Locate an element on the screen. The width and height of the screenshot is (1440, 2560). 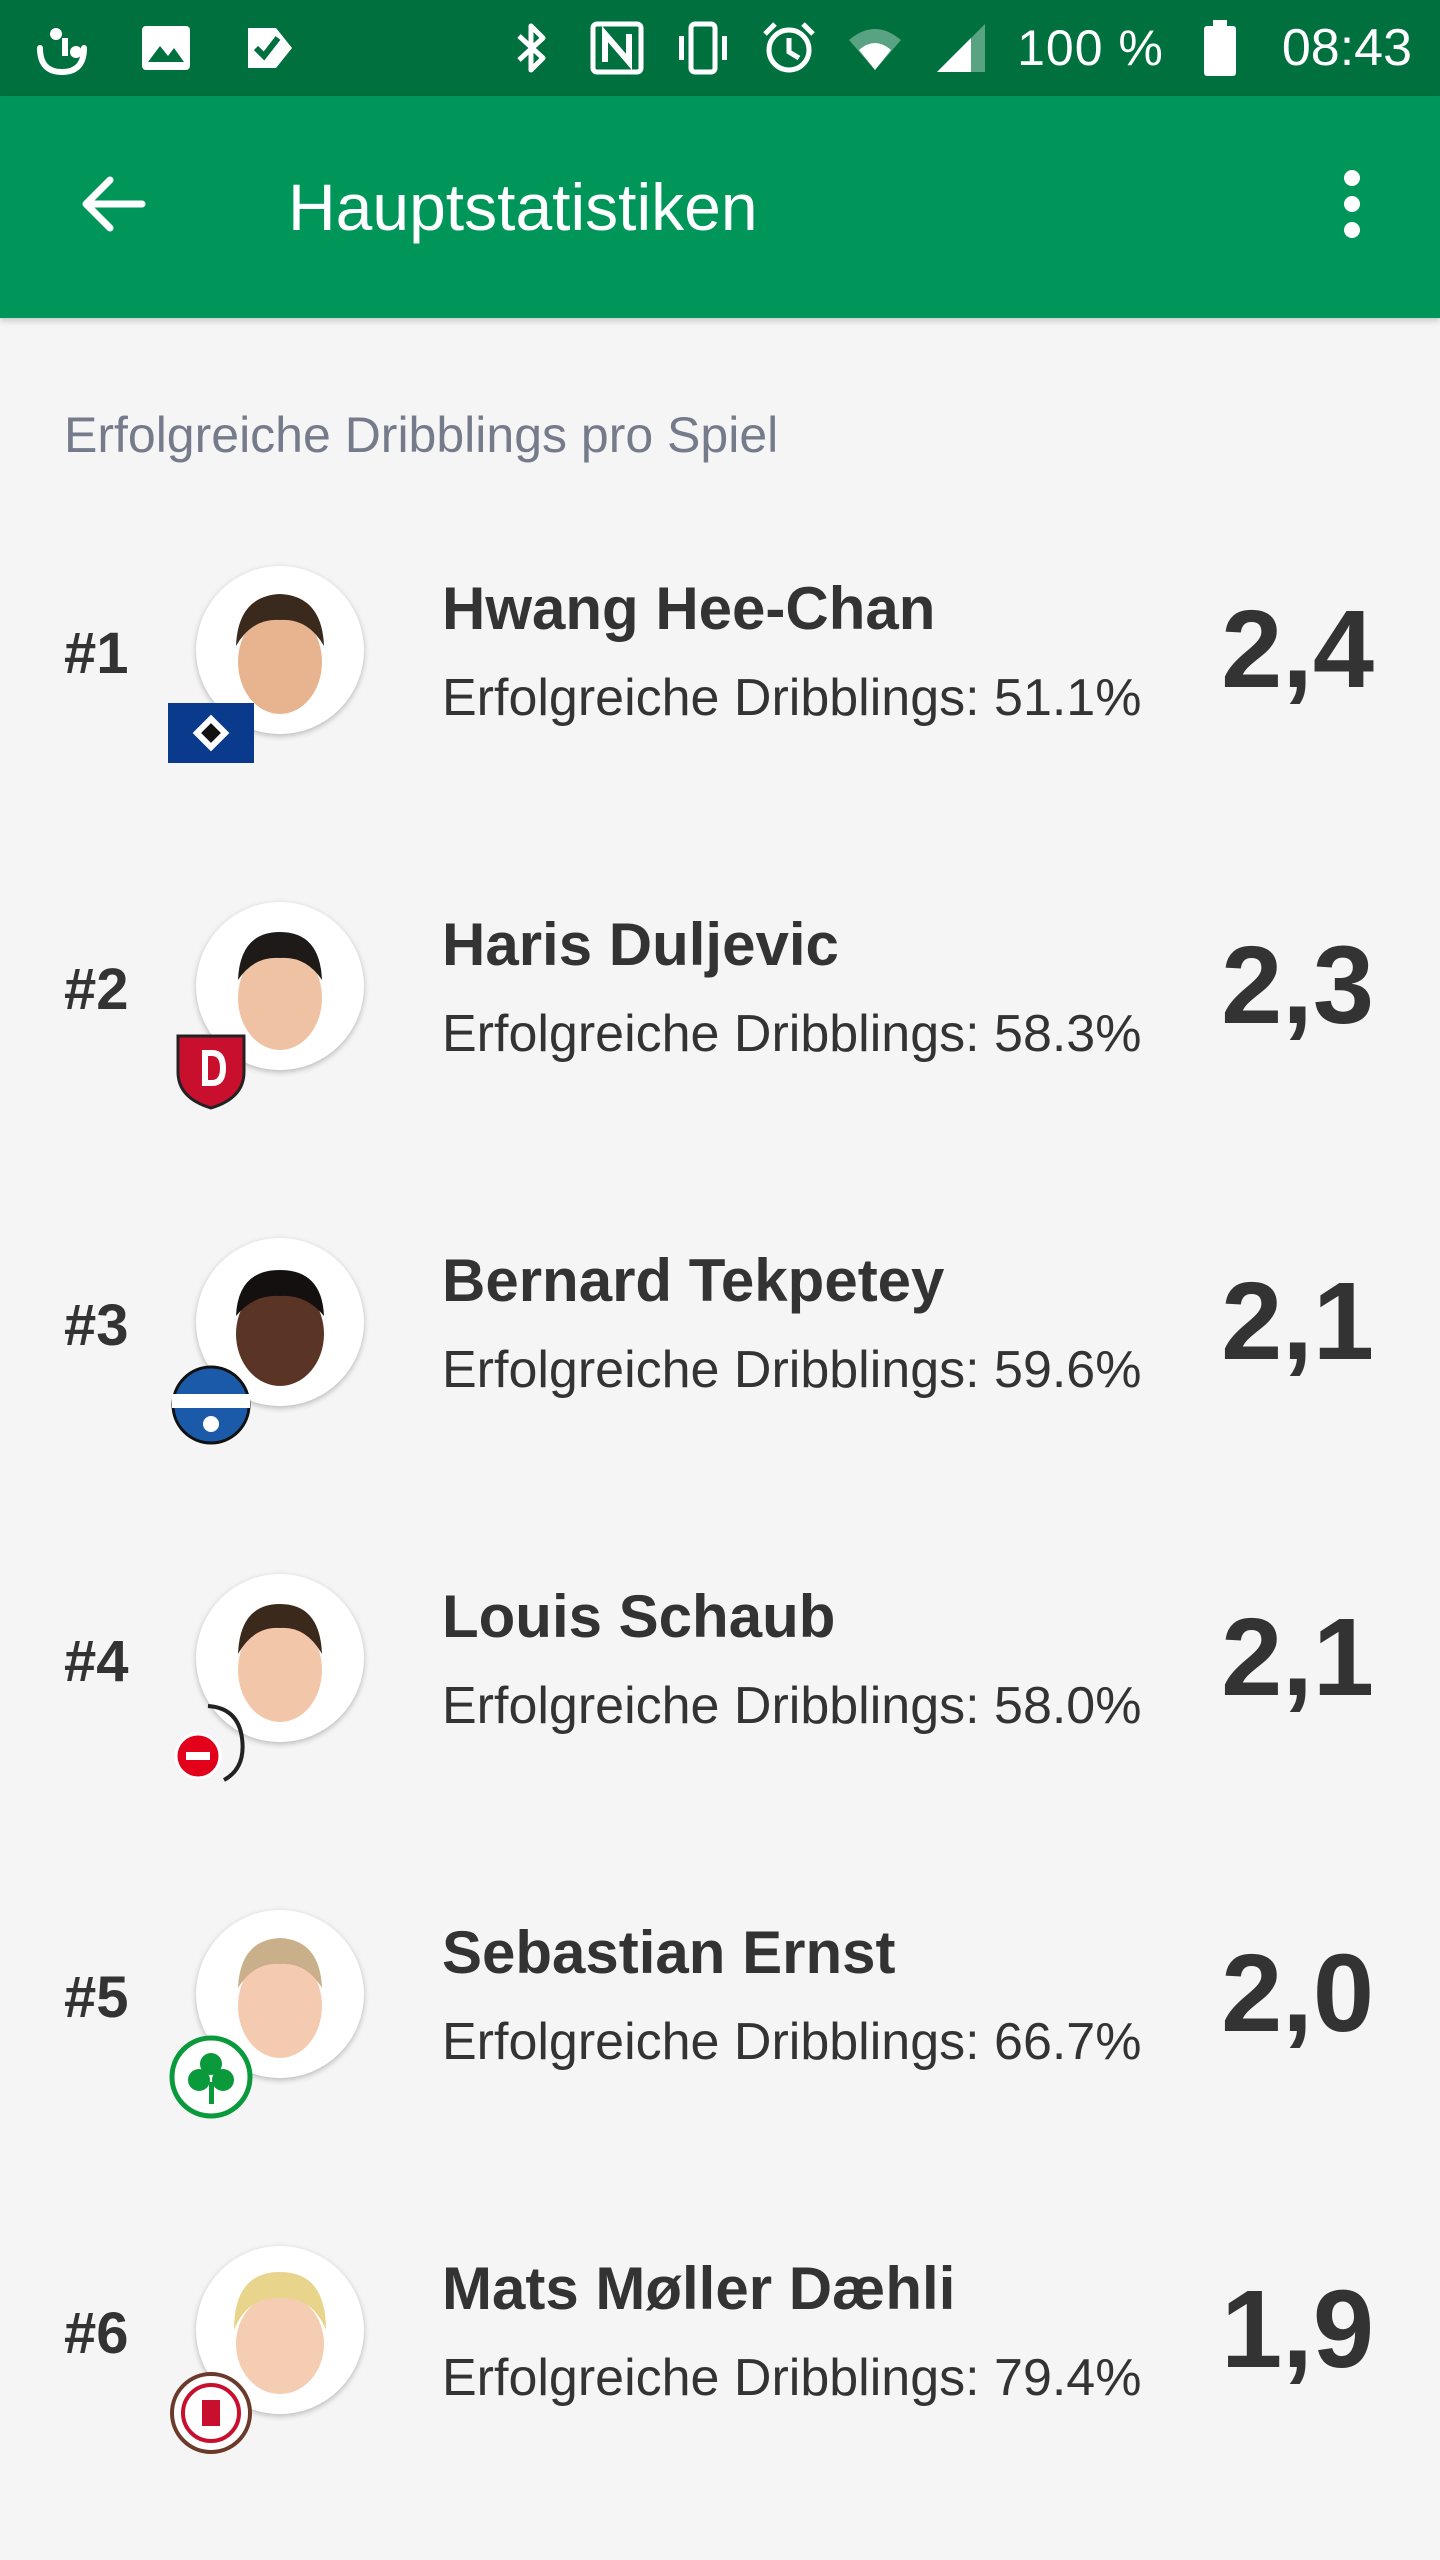
back-button is located at coordinates (114, 204).